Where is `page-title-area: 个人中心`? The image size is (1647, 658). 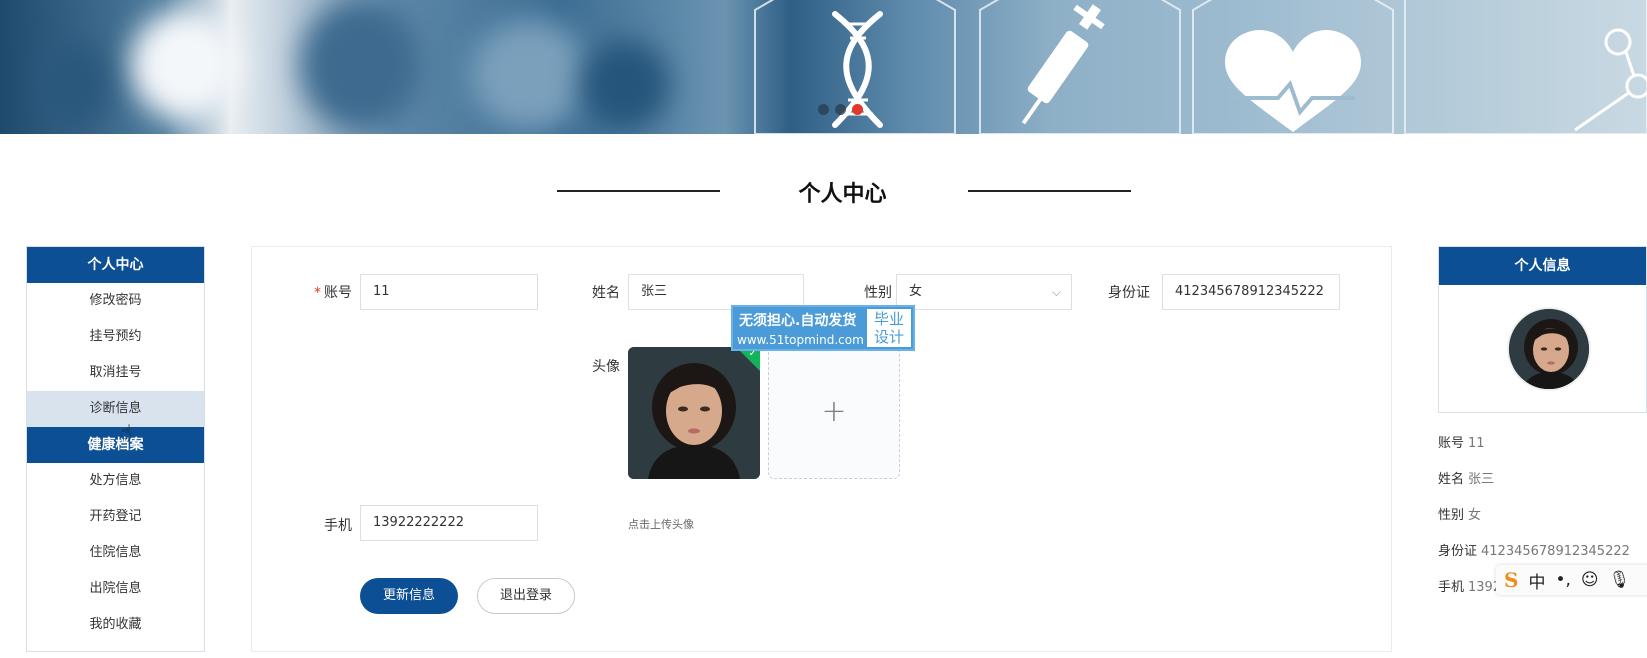 page-title-area: 个人中心 is located at coordinates (823, 191).